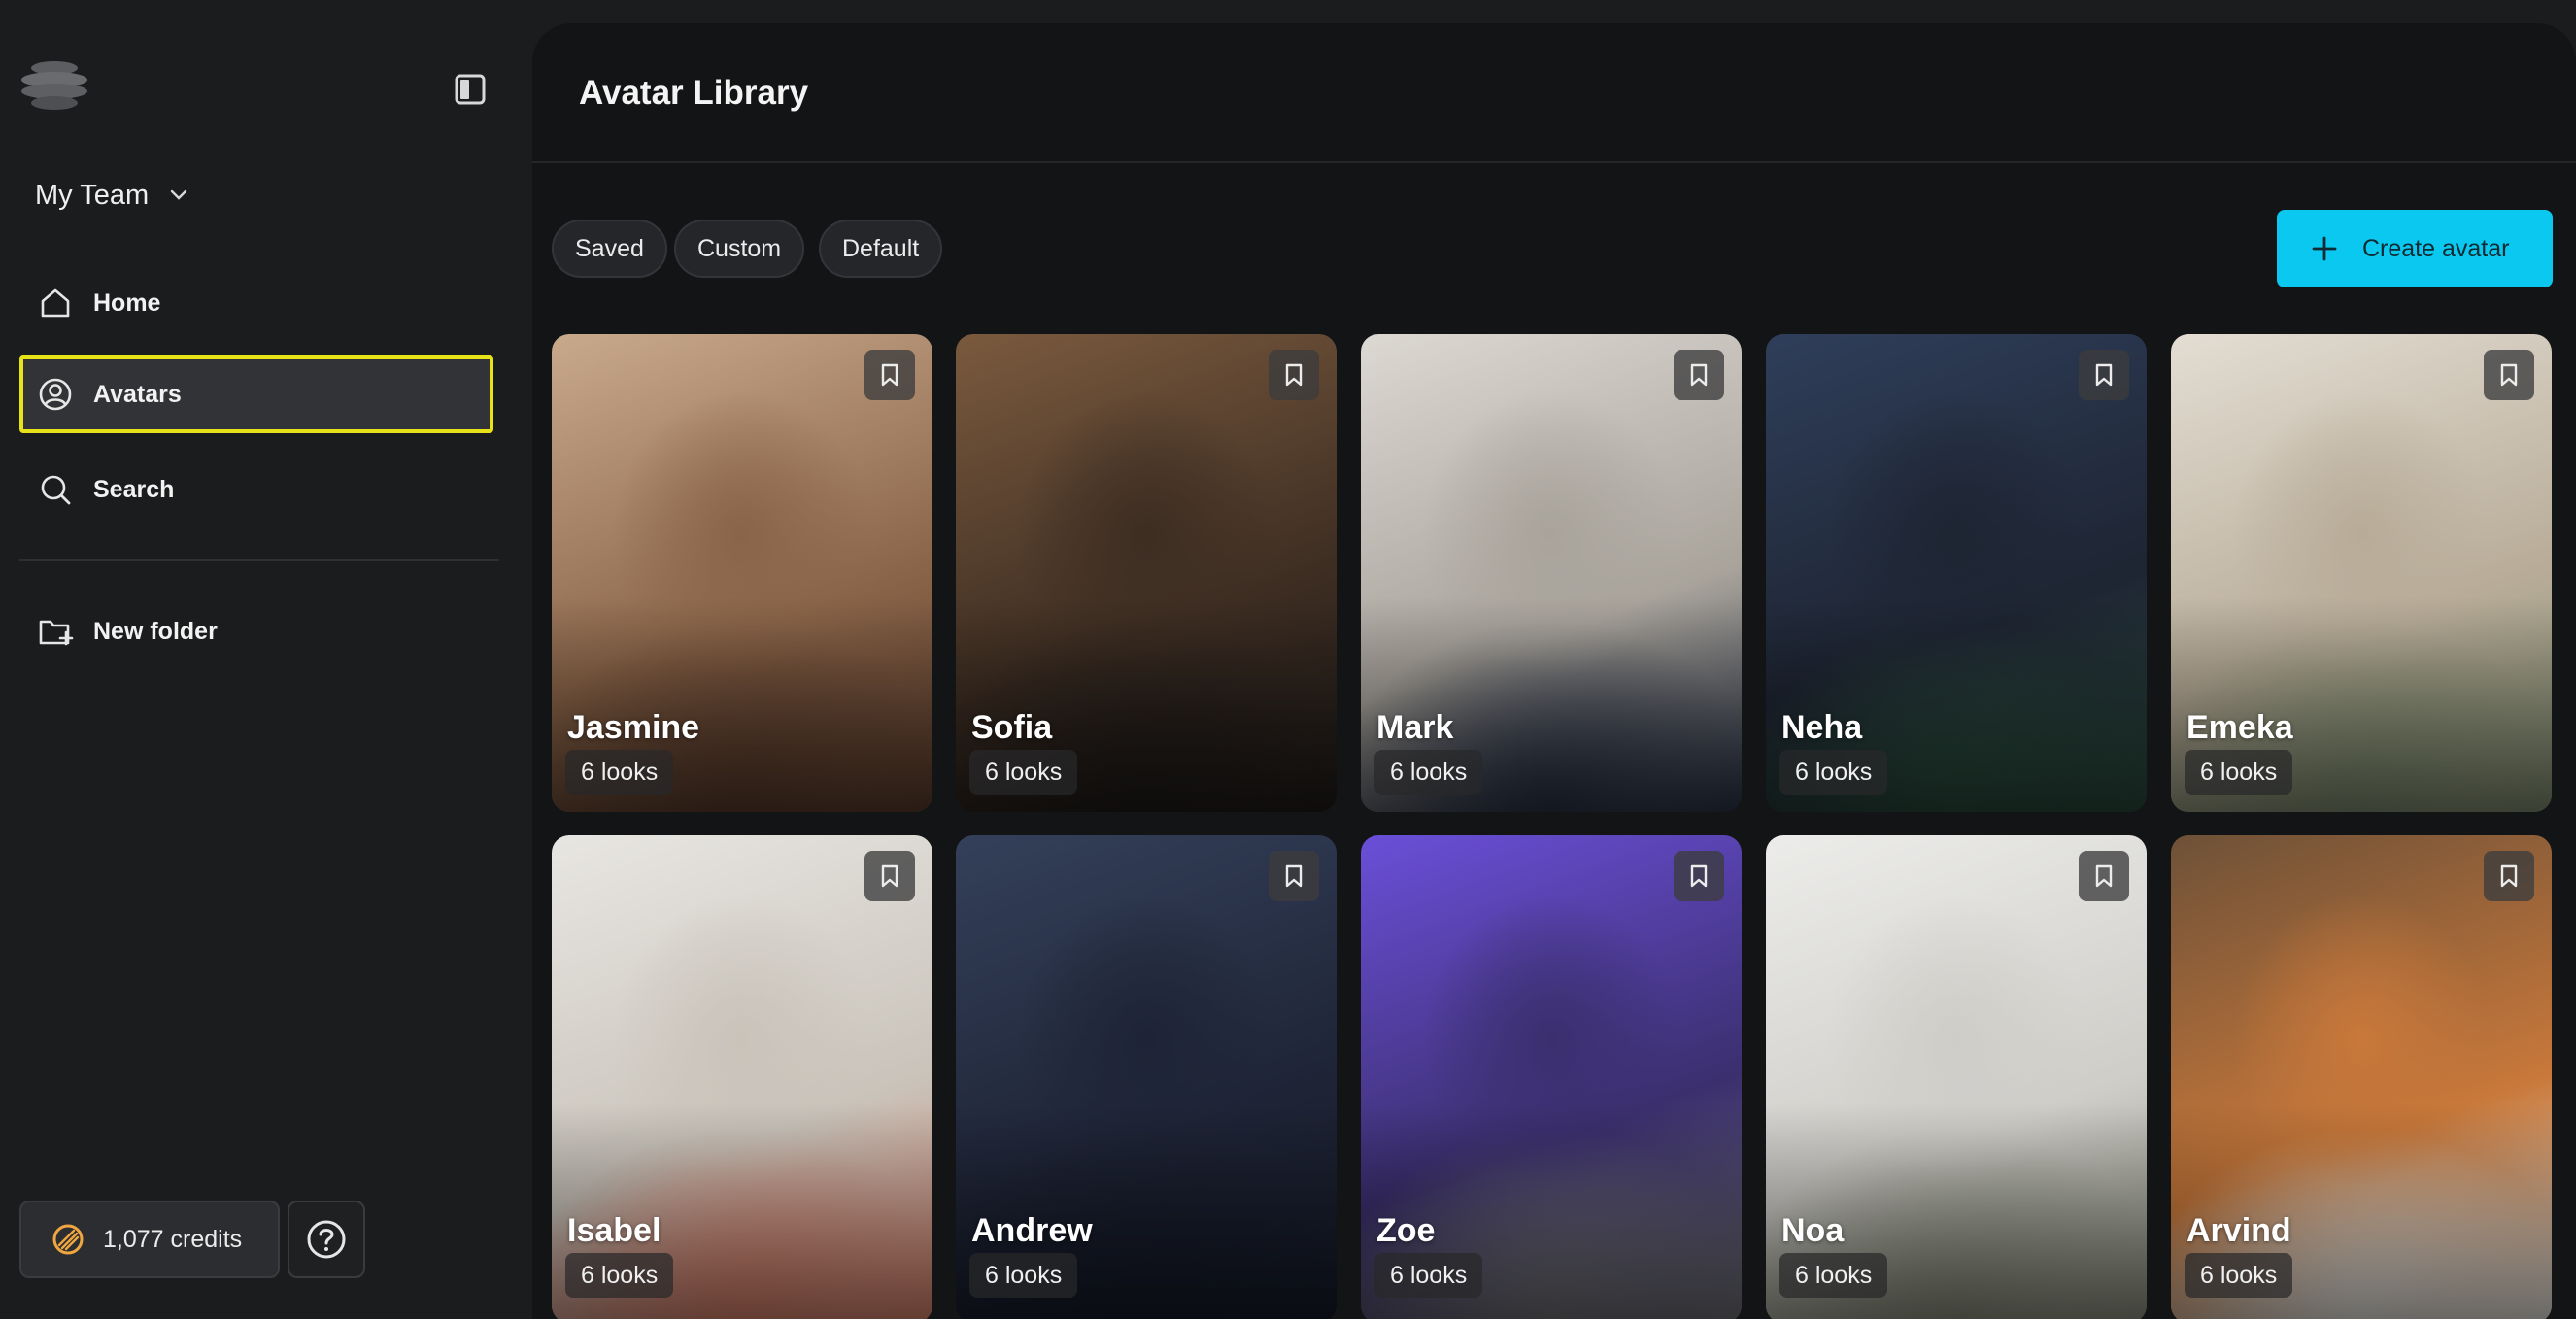 Image resolution: width=2576 pixels, height=1319 pixels. Describe the element at coordinates (1813, 1230) in the screenshot. I see `avatar-name: Noa` at that location.